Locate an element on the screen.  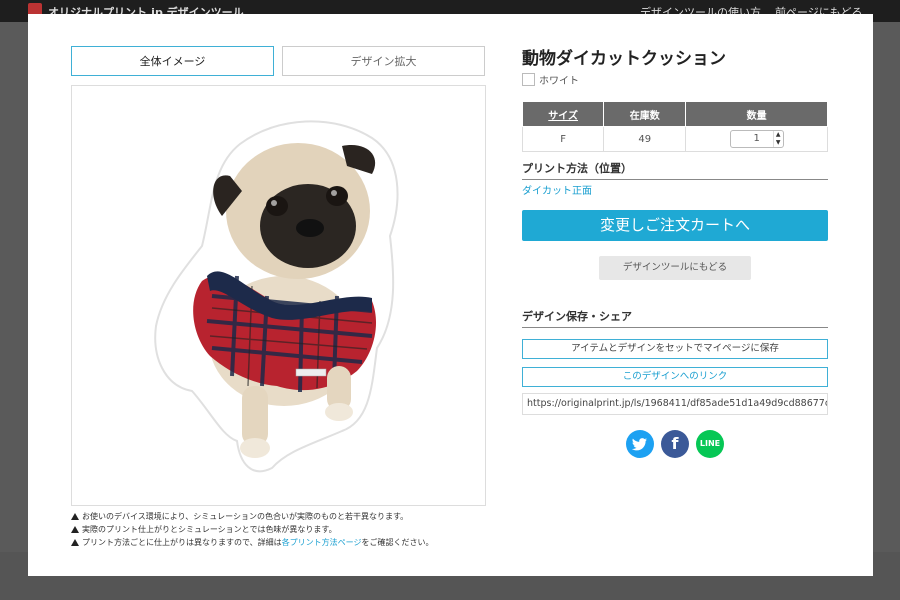
quantity-stepper: 1 ▲ ▼ is located at coordinates (756, 139).